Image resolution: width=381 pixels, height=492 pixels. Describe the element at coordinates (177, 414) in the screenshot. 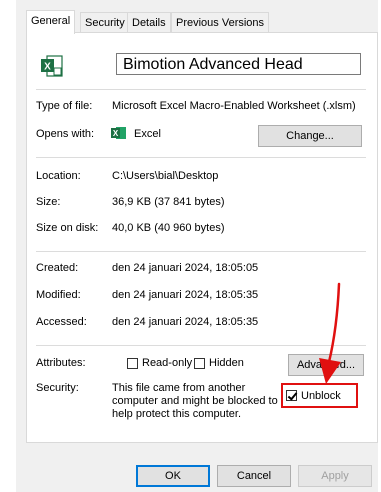

I see `security-text-line-3: help protect this computer.` at that location.